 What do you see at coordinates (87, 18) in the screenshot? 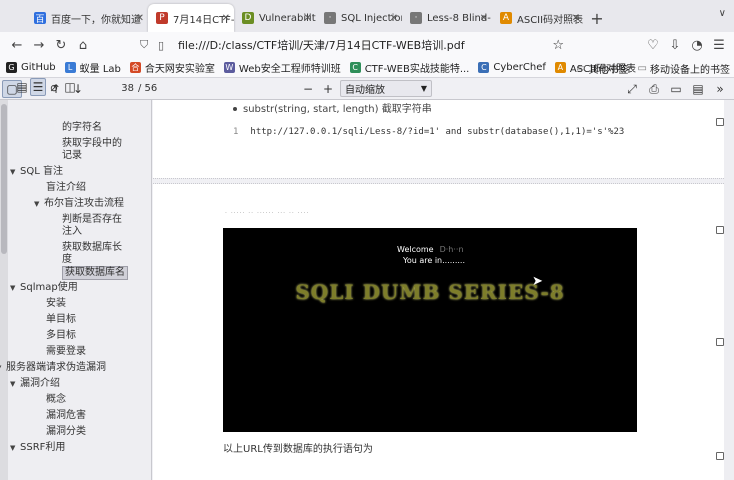
I see `browser-tab: 百百度一下，你就知道 ✕` at bounding box center [87, 18].